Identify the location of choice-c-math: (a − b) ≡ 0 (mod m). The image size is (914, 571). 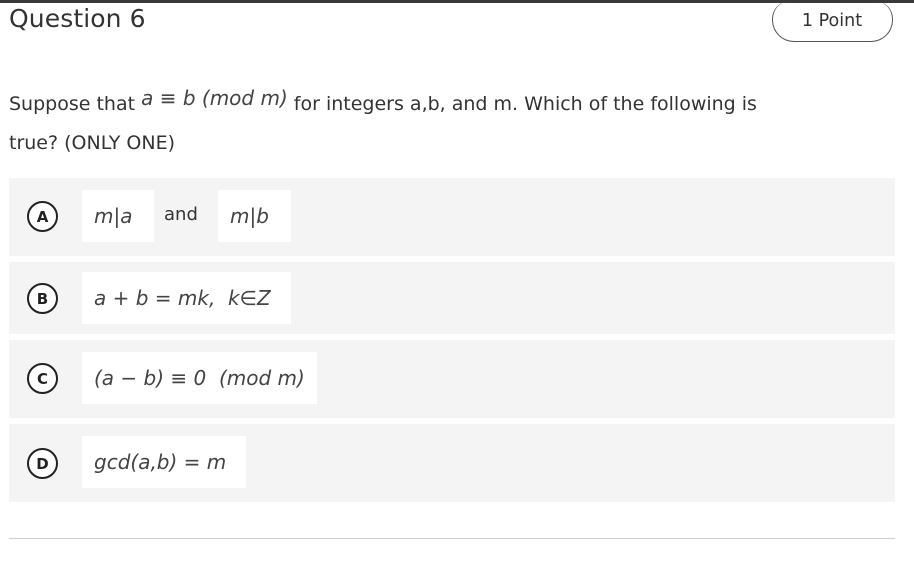
(199, 378).